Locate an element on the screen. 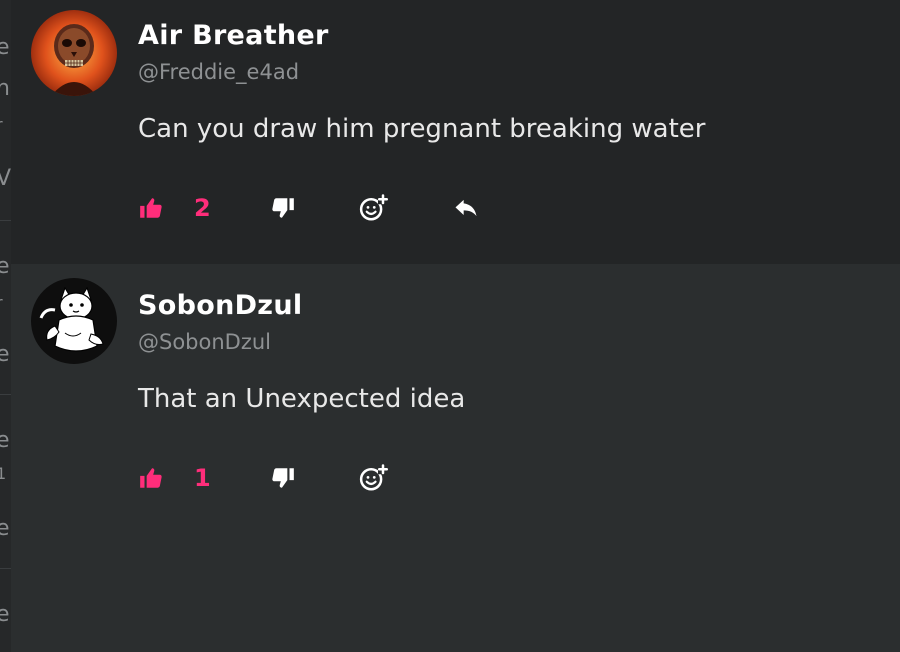 The height and width of the screenshot is (652, 900). skull-avatar-icon is located at coordinates (74, 53).